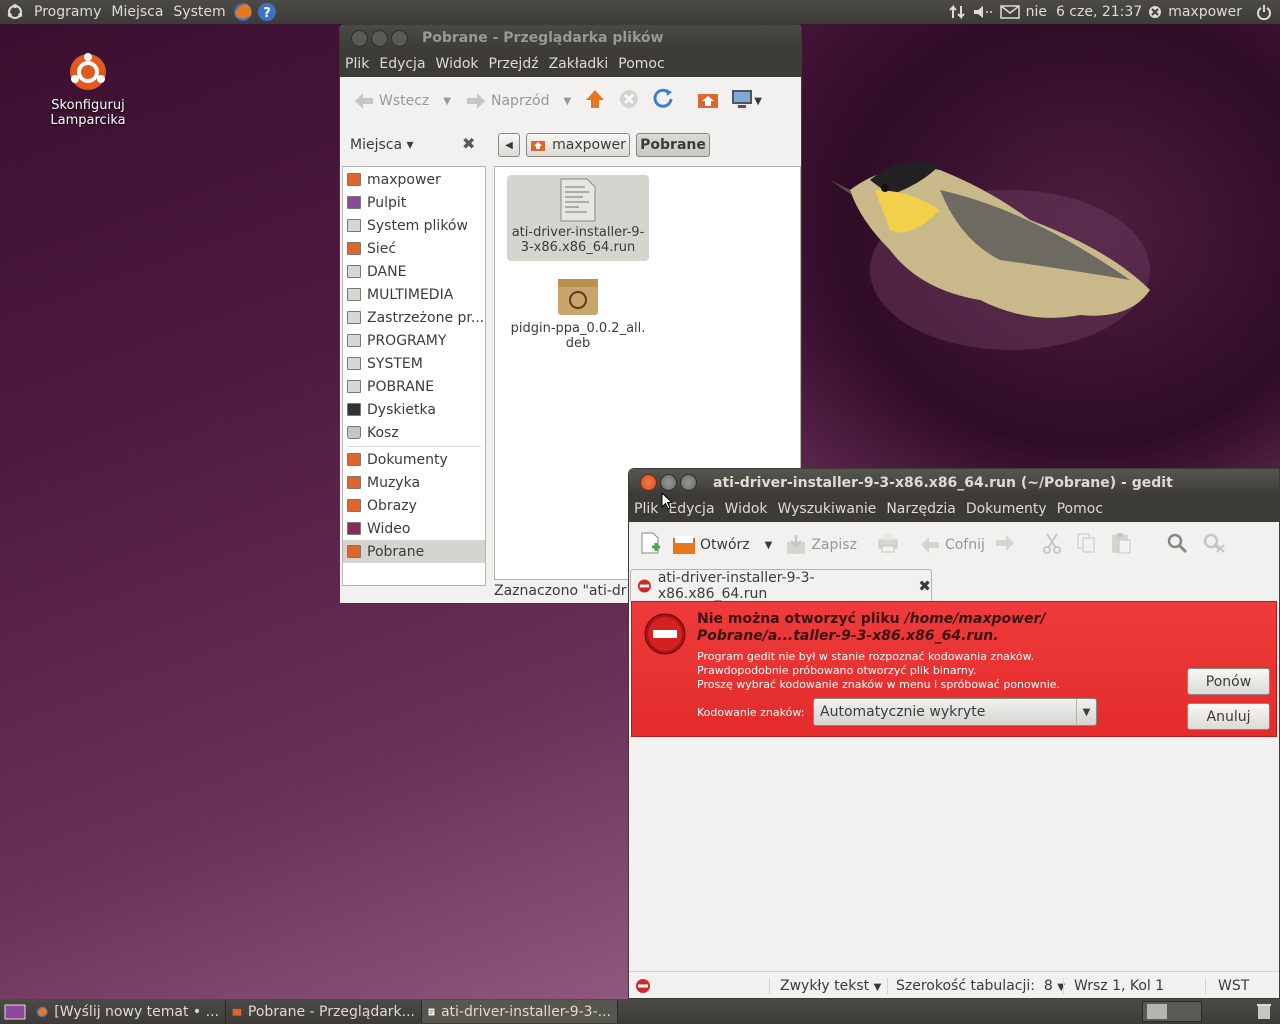 Image resolution: width=1280 pixels, height=1024 pixels. What do you see at coordinates (1214, 545) in the screenshot?
I see `replace-icon` at bounding box center [1214, 545].